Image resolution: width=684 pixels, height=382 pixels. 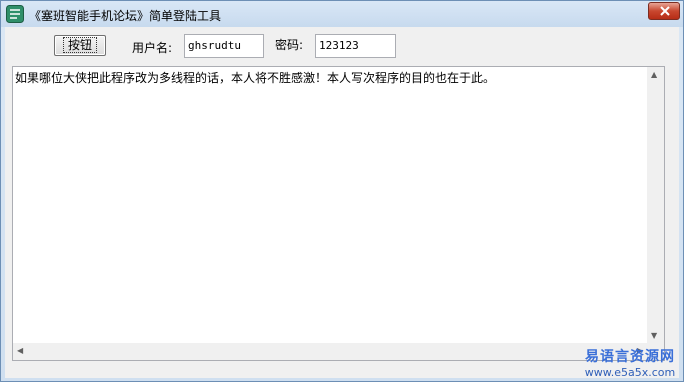 I want to click on title-bar: 《塞班智能手机论坛》简单登陆工具, so click(x=342, y=14).